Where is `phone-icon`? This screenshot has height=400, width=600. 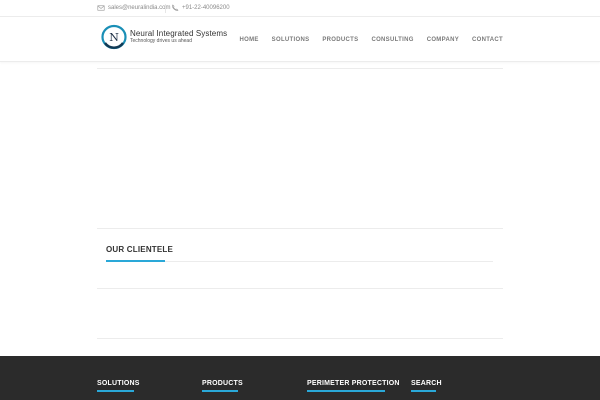
phone-icon is located at coordinates (175, 7).